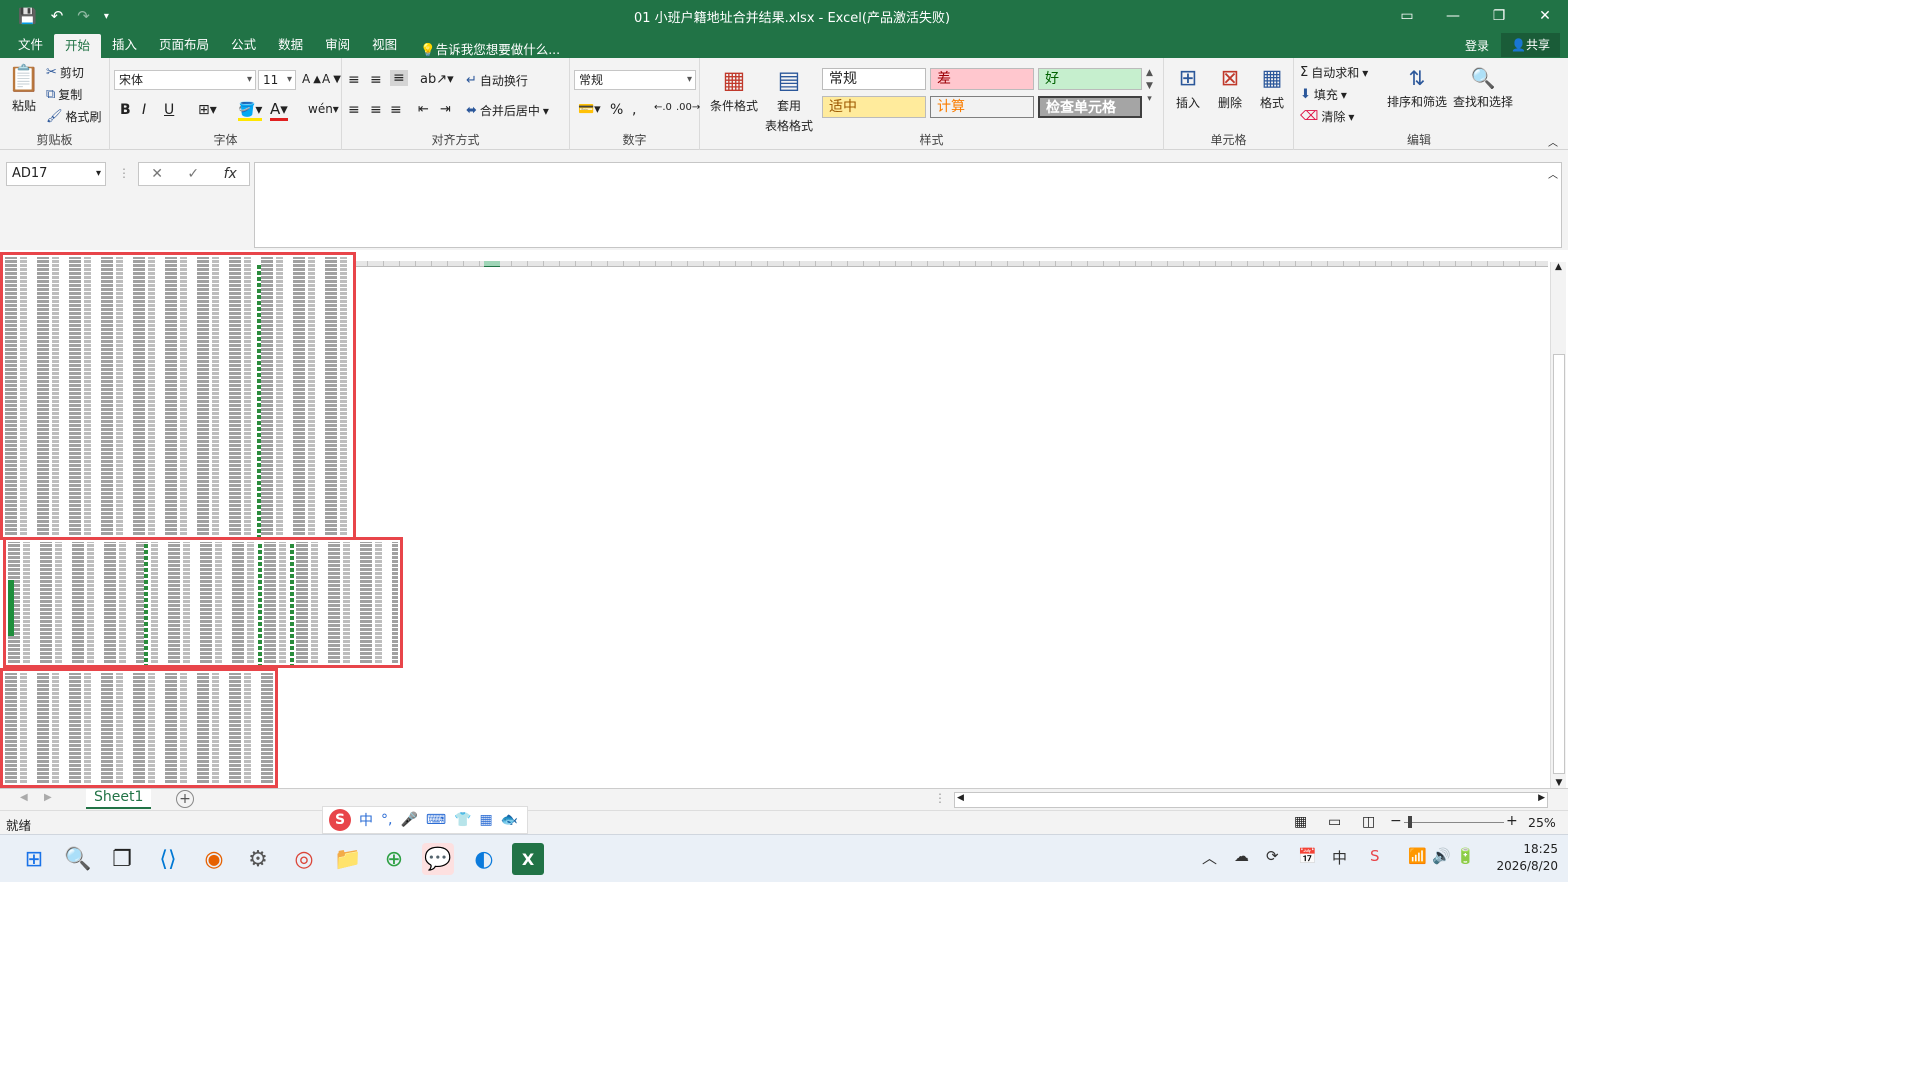  Describe the element at coordinates (119, 799) in the screenshot. I see `sheet-tab-sheet1: Sheet1` at that location.